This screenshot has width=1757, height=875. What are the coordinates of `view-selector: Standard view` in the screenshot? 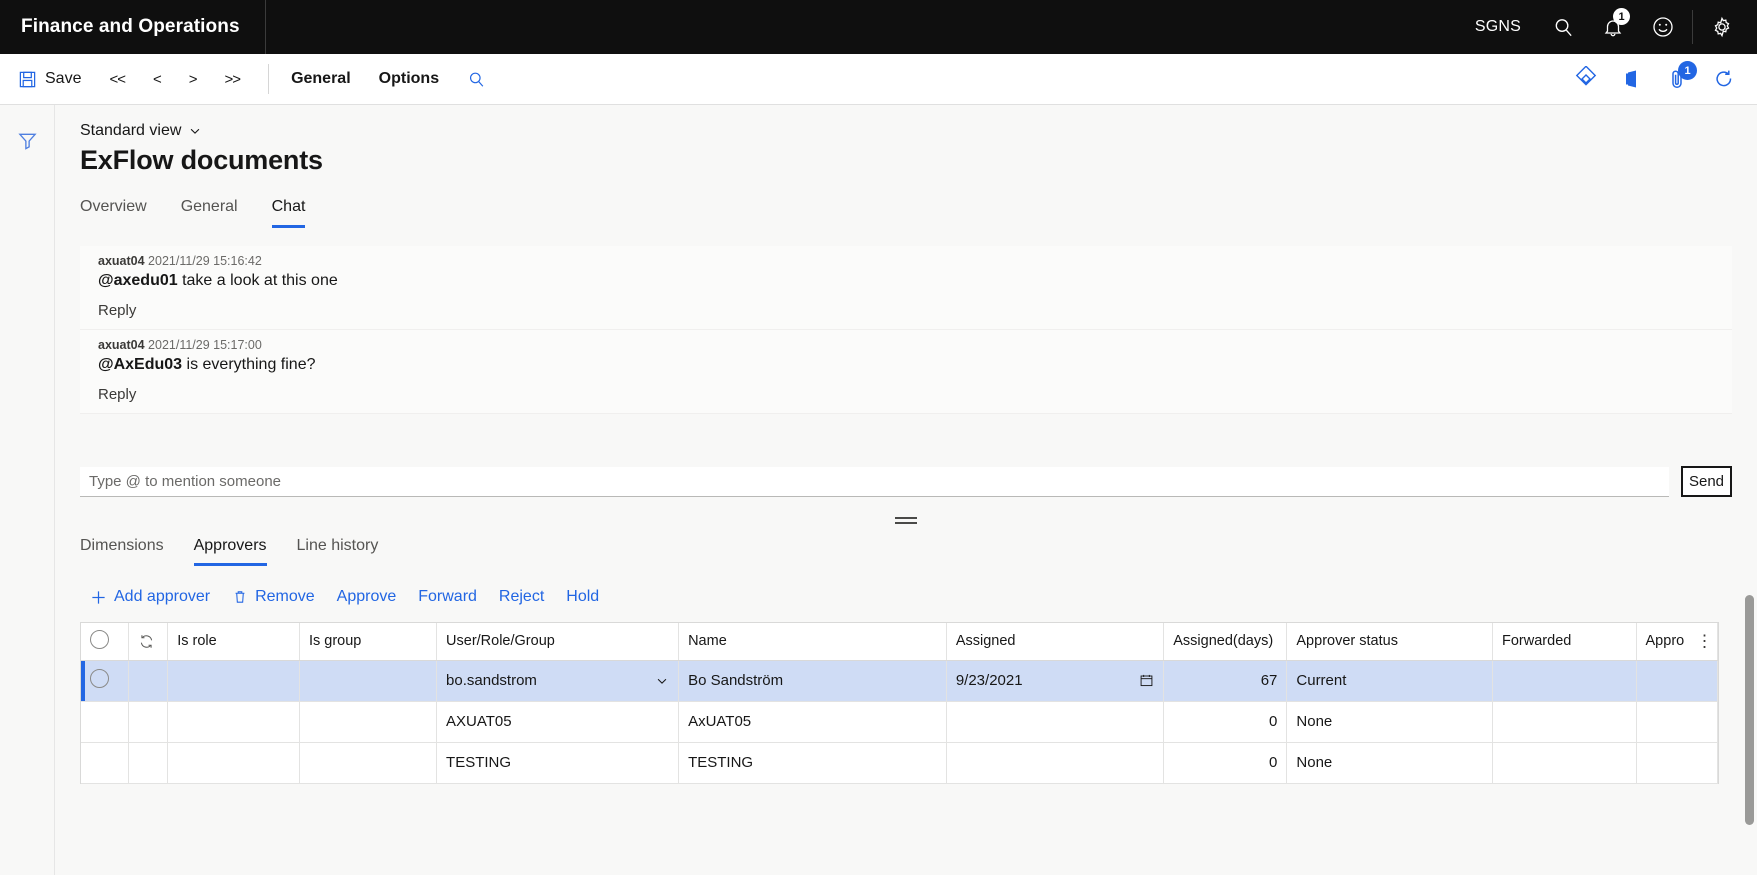 It's located at (141, 131).